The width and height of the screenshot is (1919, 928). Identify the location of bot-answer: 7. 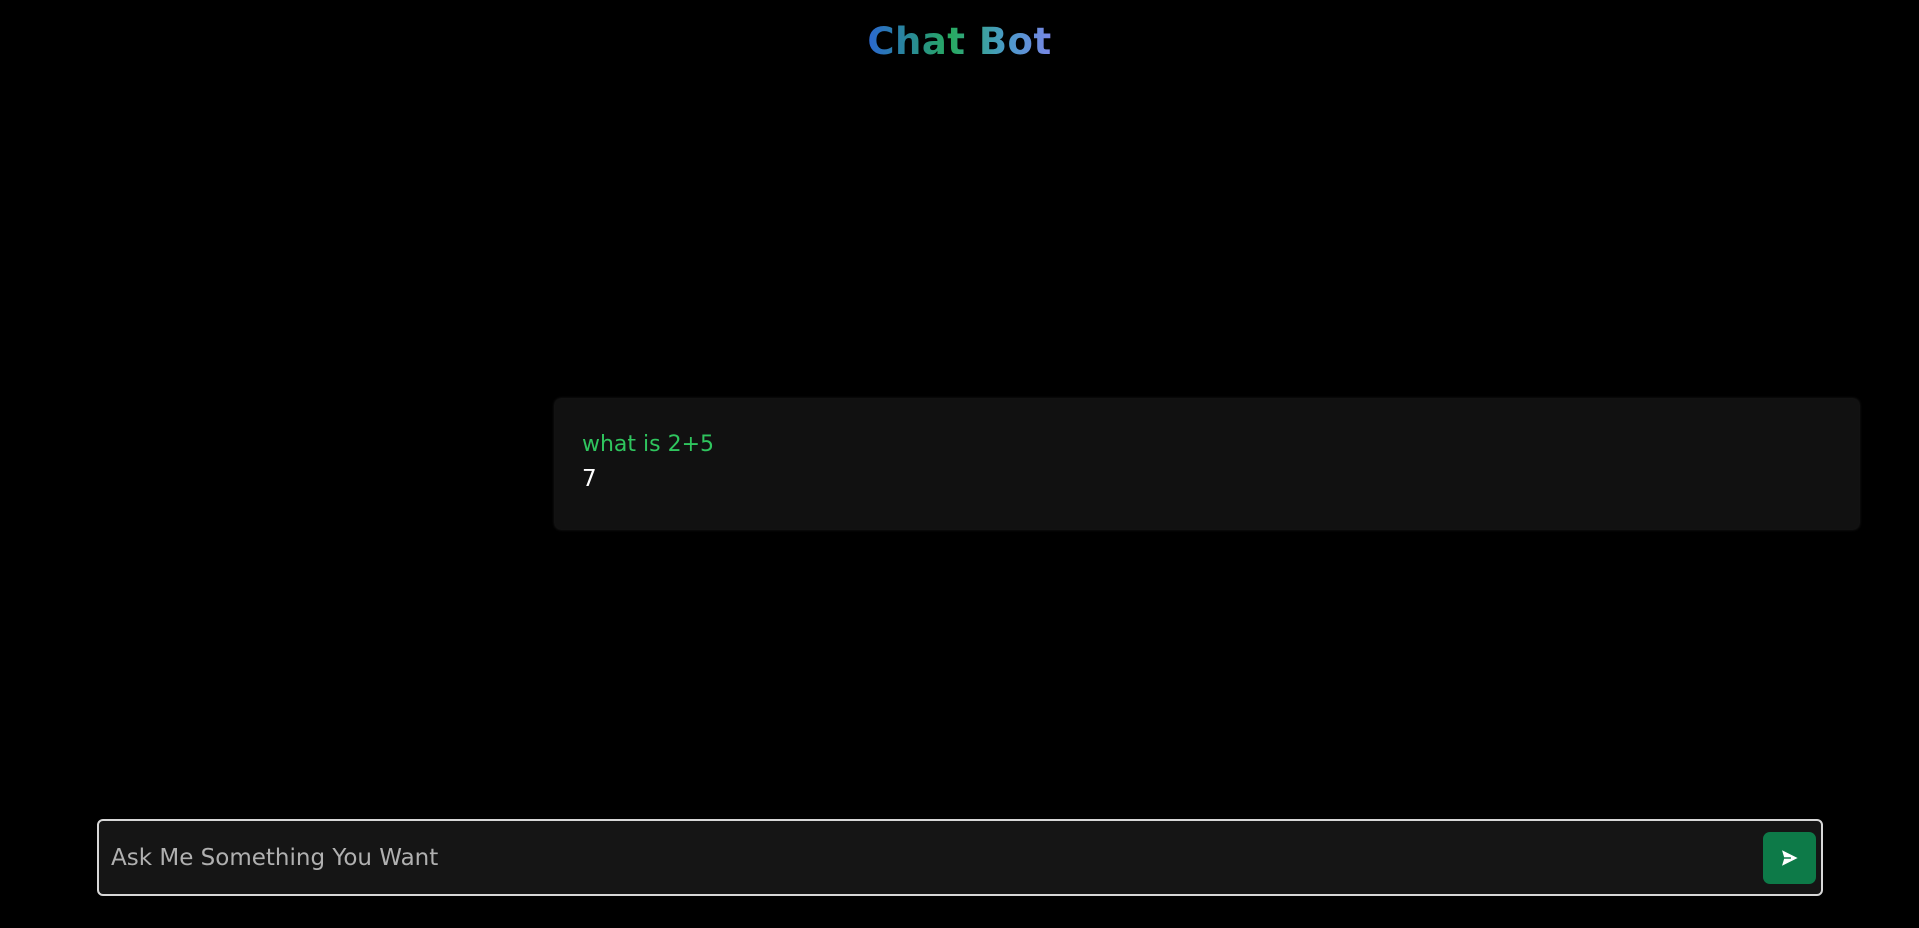
(589, 479).